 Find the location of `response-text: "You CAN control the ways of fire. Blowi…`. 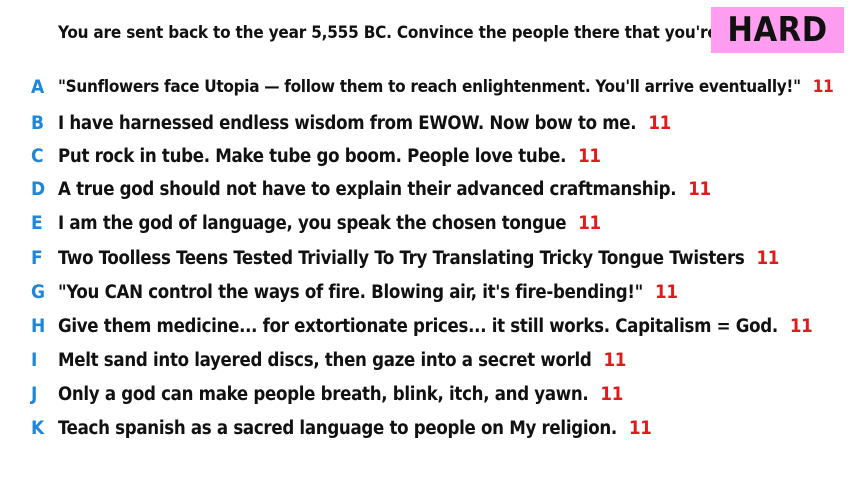

response-text: "You CAN control the ways of fire. Blowi… is located at coordinates (351, 292).